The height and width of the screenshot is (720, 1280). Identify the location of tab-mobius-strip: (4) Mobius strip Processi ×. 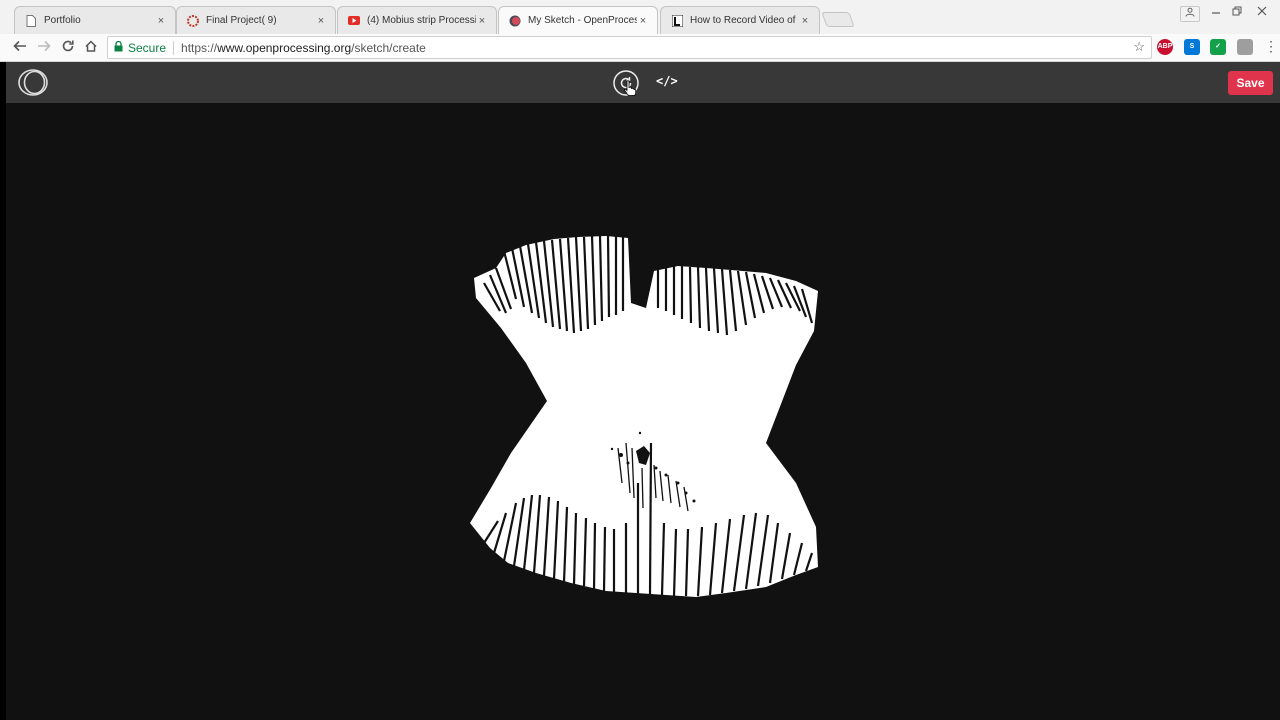
(417, 20).